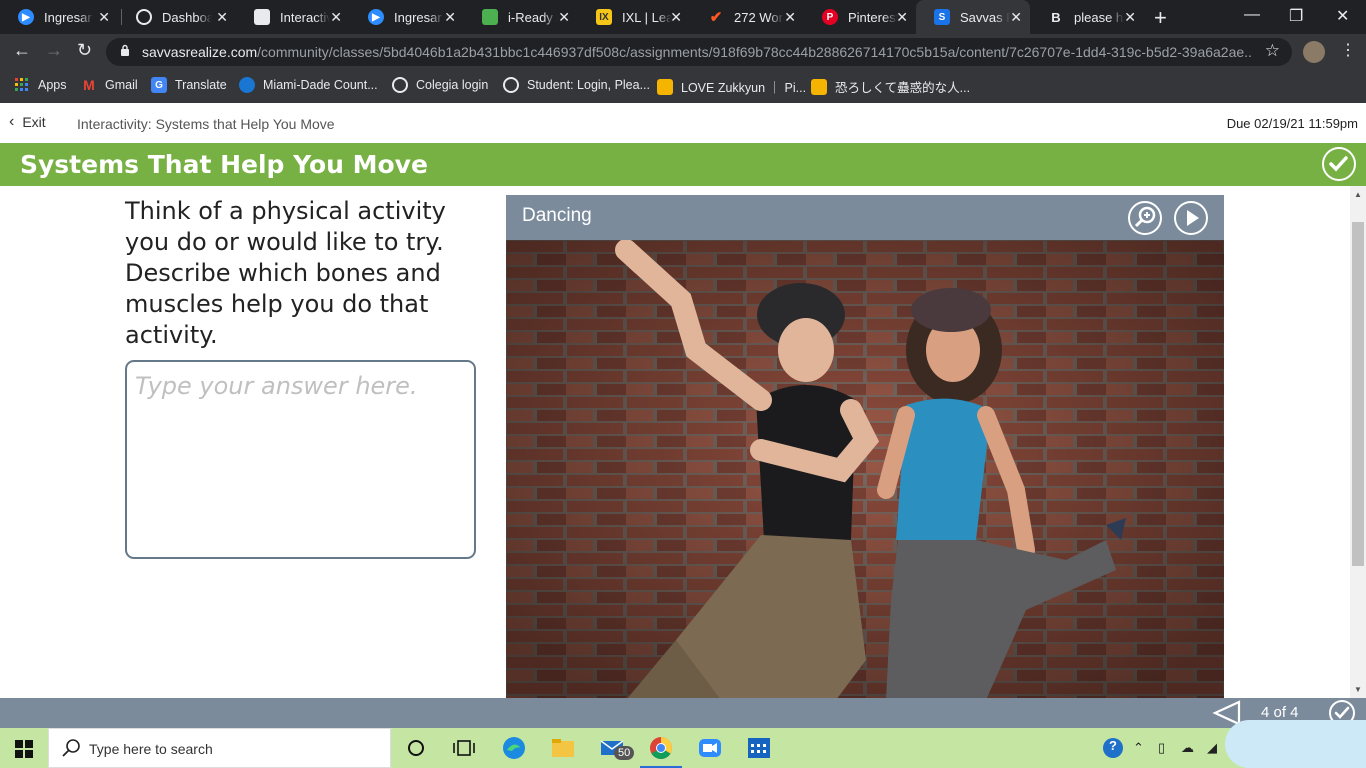  What do you see at coordinates (219, 748) in the screenshot?
I see `taskbar-search-box: Type here to search` at bounding box center [219, 748].